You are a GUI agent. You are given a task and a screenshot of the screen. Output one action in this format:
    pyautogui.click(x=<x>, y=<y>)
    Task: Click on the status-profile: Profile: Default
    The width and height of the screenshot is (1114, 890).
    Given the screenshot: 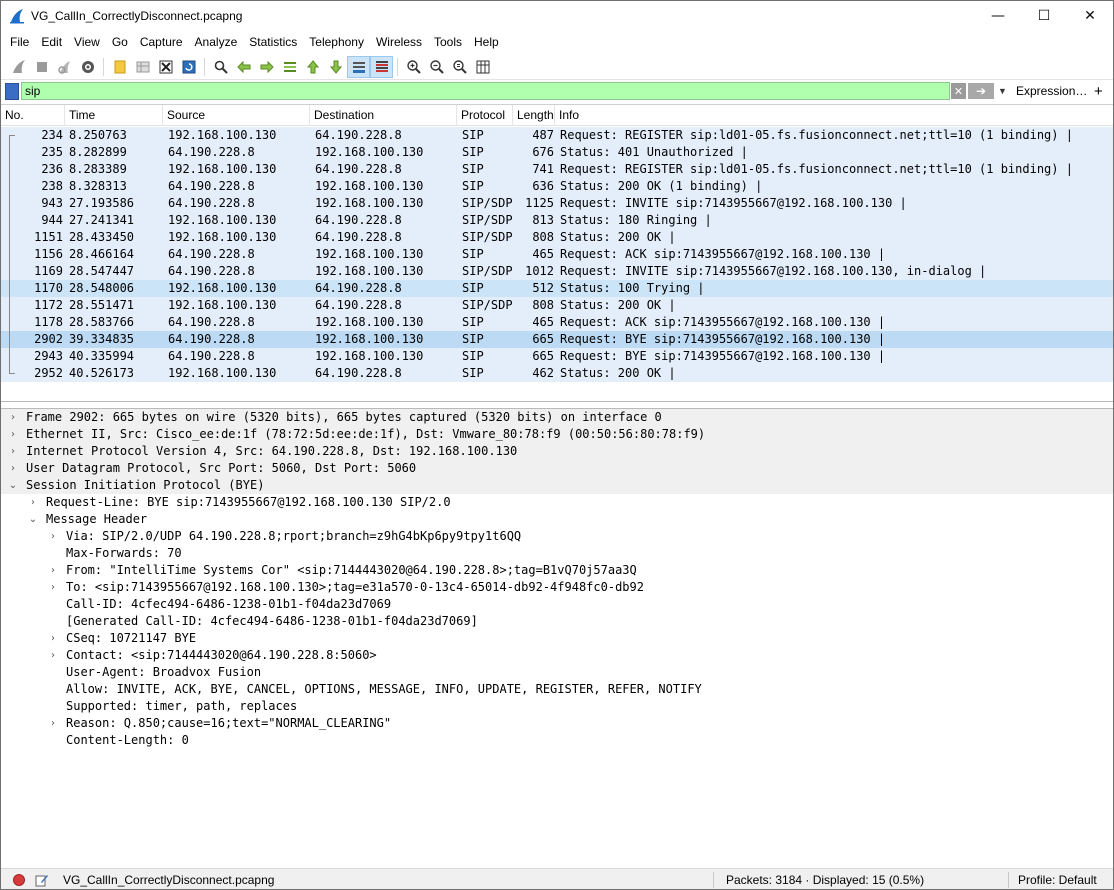 What is the action you would take?
    pyautogui.click(x=1057, y=879)
    